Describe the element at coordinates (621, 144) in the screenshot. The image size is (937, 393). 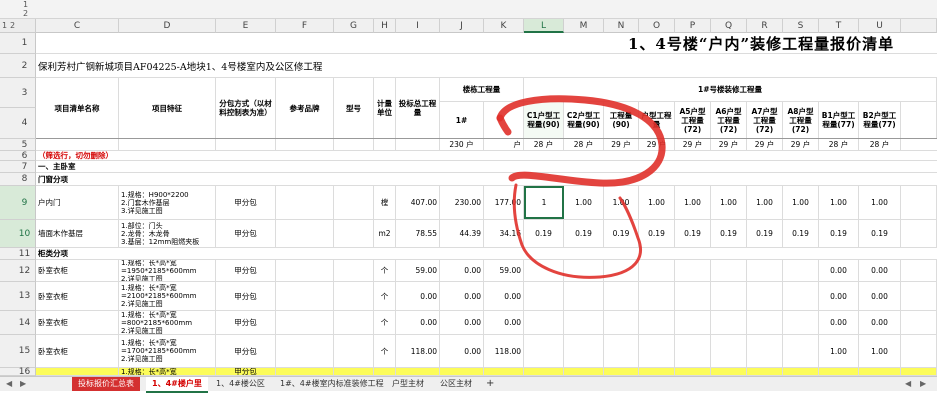
I see `cell-n5: 29 户` at that location.